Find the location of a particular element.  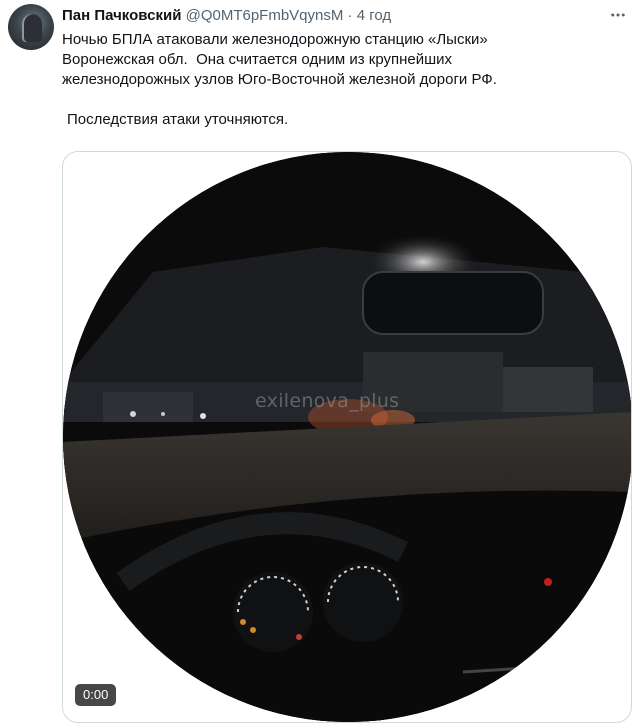

tweet-time: 4 год is located at coordinates (374, 15).